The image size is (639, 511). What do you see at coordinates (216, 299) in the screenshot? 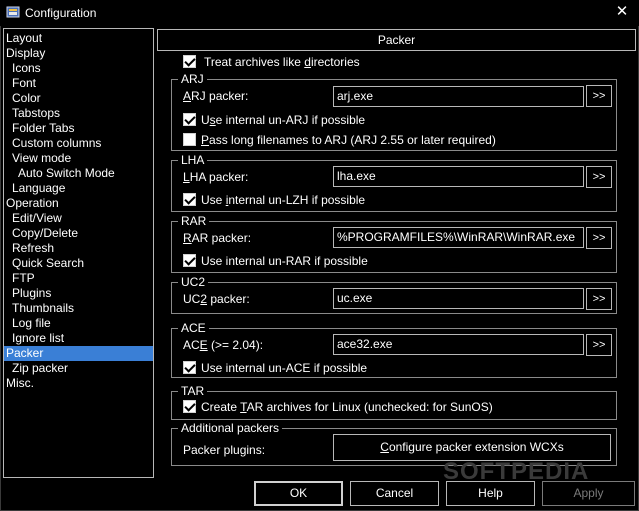
I see `uc2-packer-label: UC2 packer:` at bounding box center [216, 299].